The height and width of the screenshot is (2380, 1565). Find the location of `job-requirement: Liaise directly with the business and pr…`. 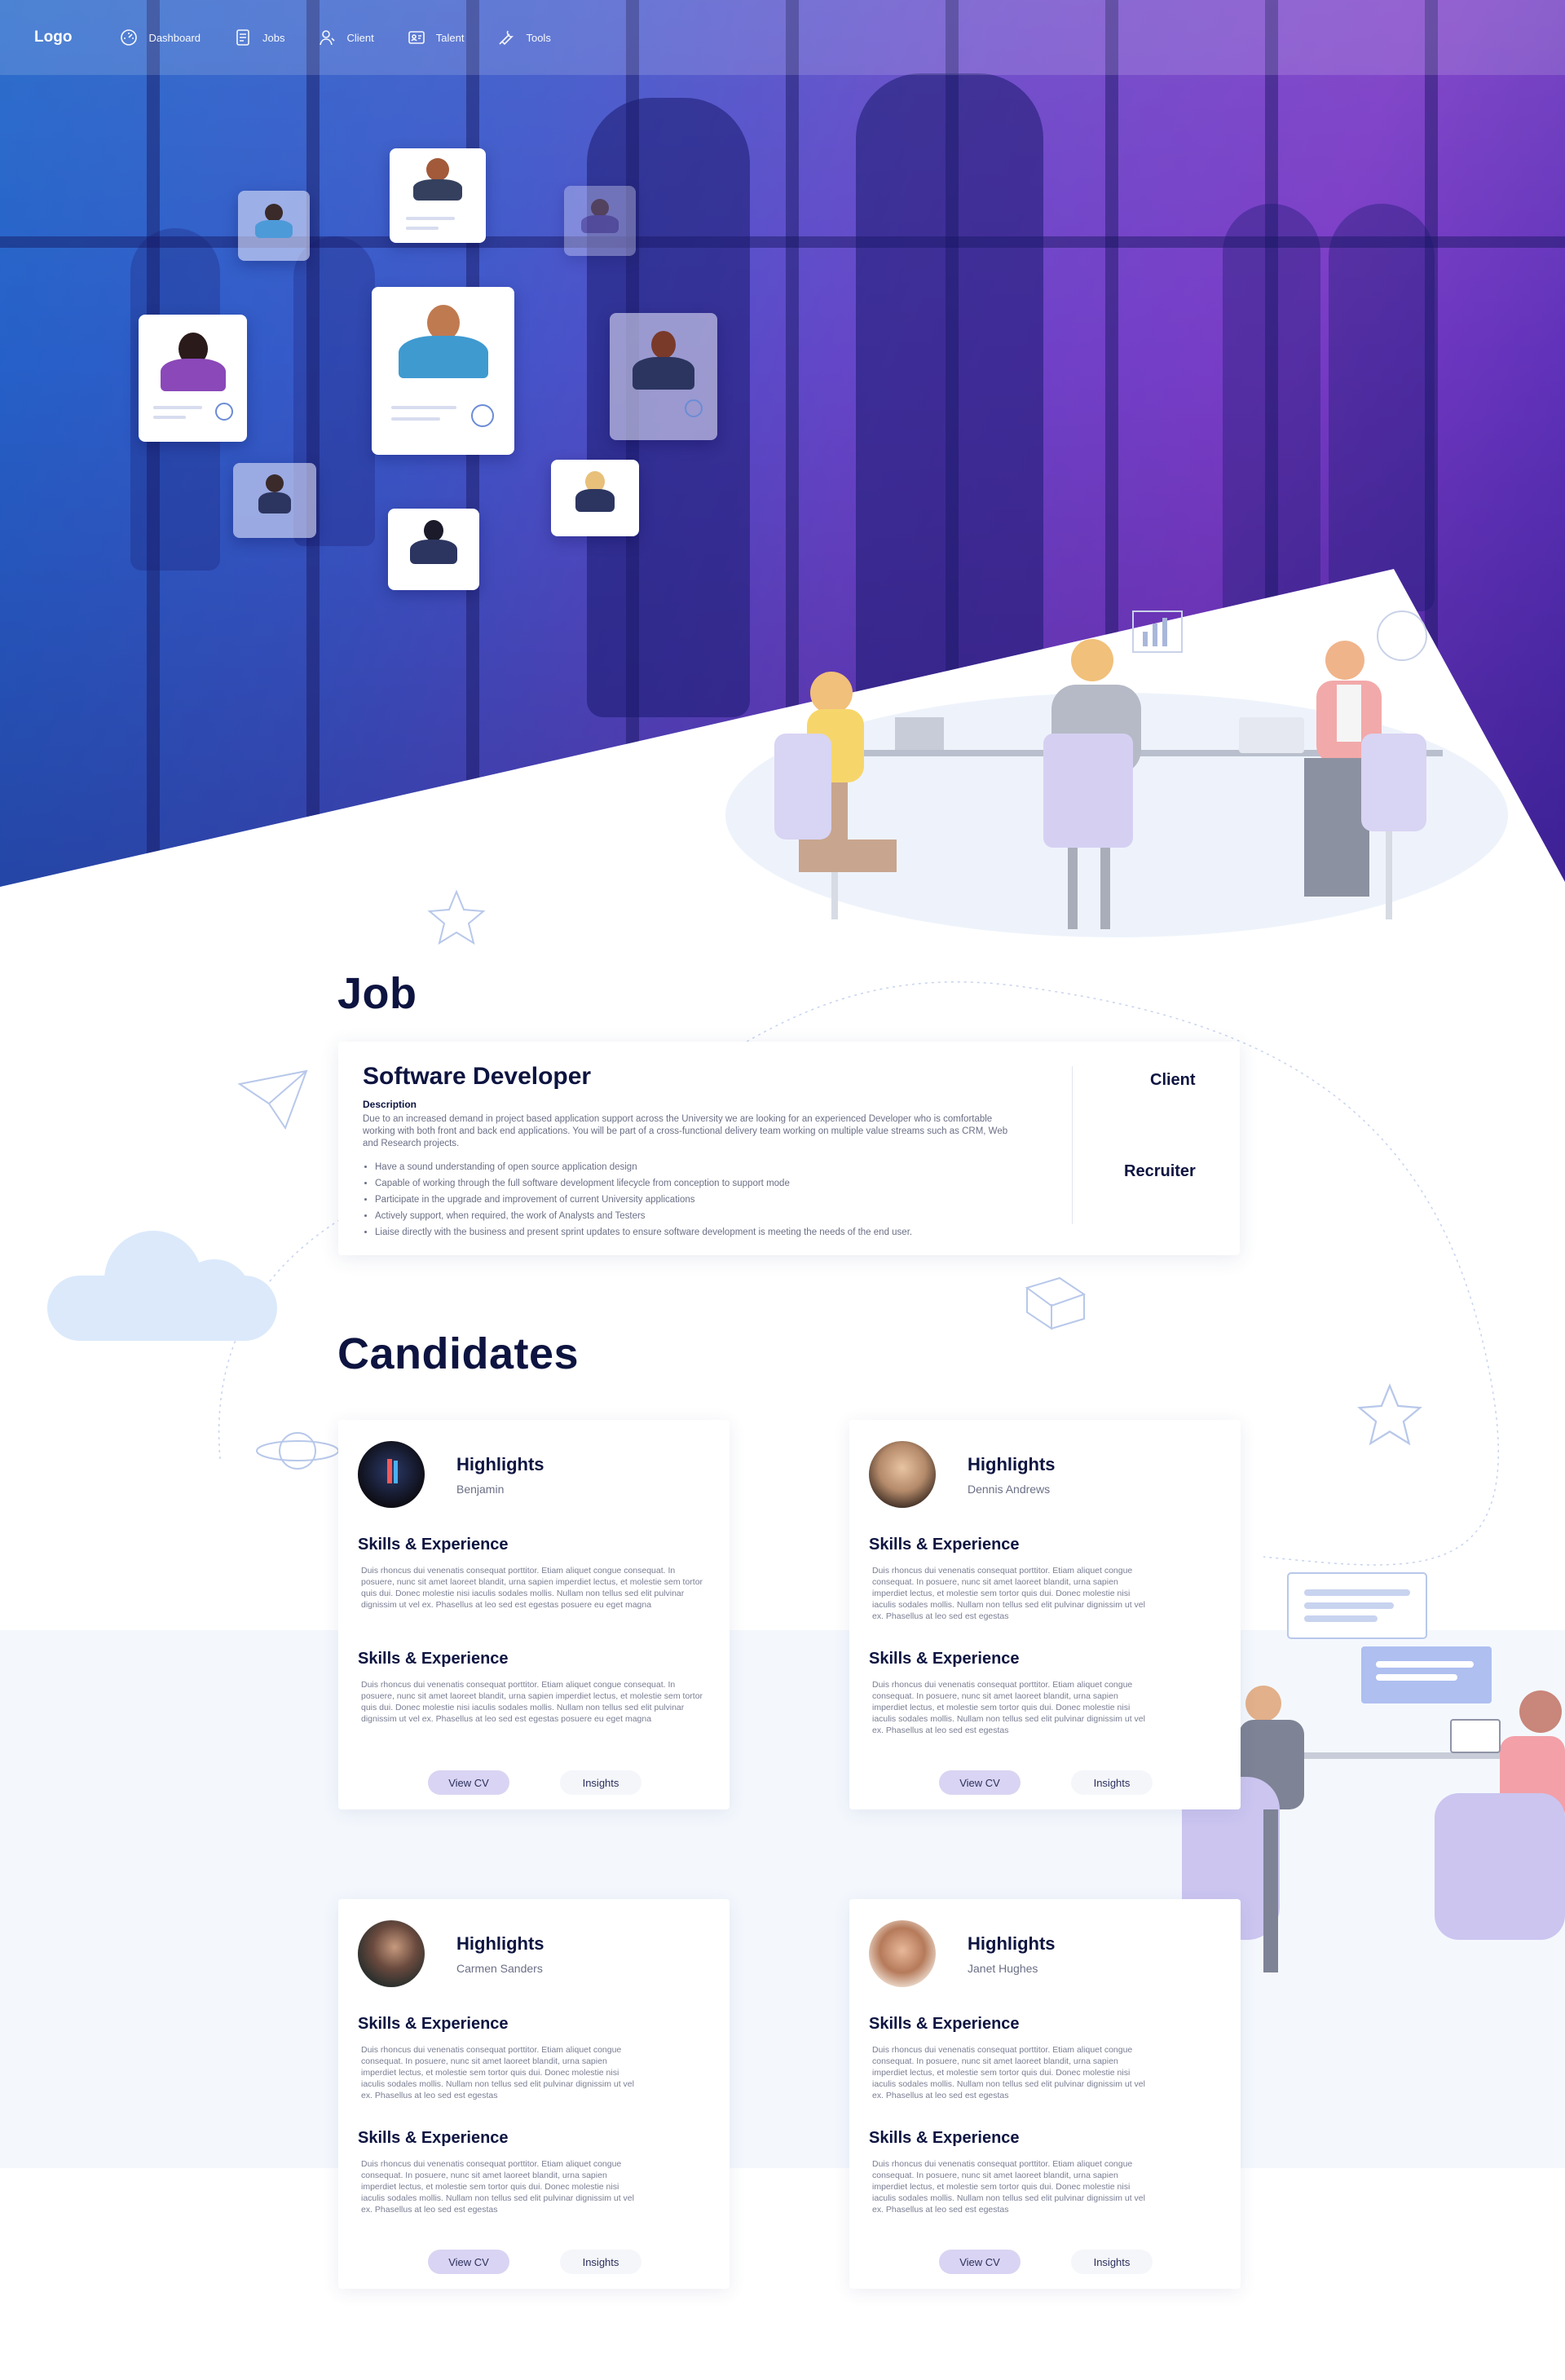

job-requirement: Liaise directly with the business and pr… is located at coordinates (709, 1233).